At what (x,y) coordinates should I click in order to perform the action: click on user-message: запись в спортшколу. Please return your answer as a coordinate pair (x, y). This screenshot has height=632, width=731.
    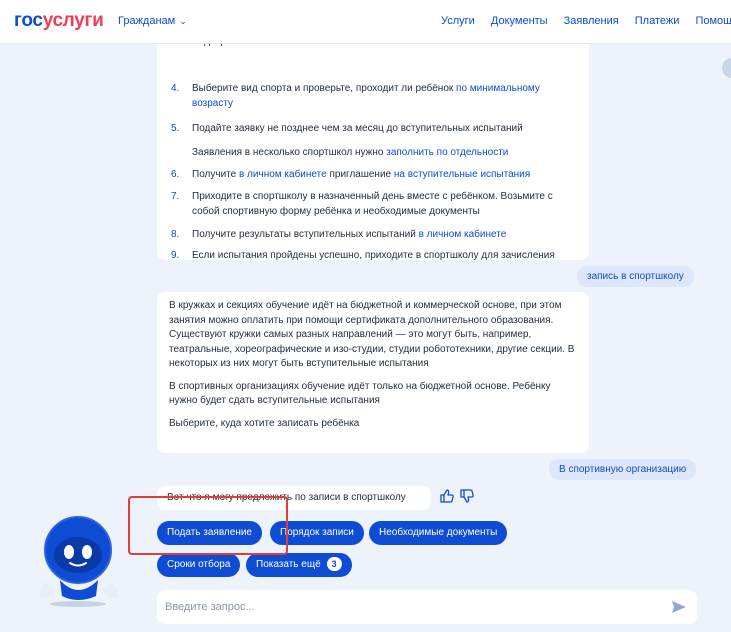
    Looking at the image, I should click on (635, 276).